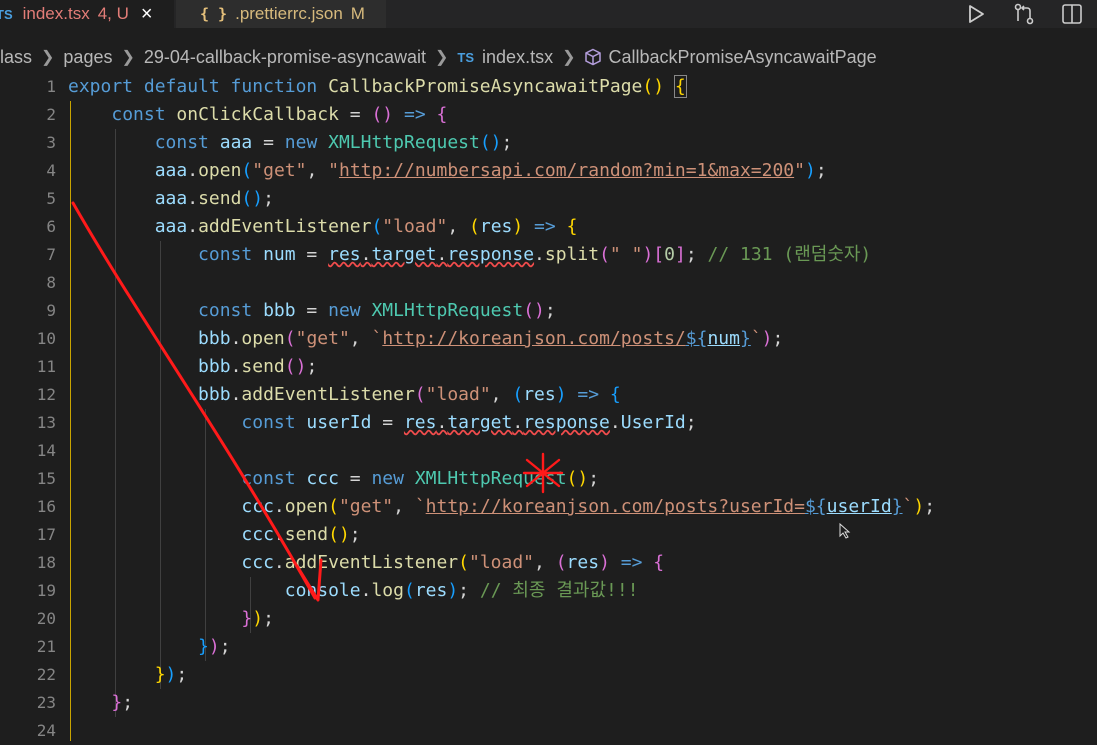  I want to click on breadcrumb-item: lass, so click(16, 57).